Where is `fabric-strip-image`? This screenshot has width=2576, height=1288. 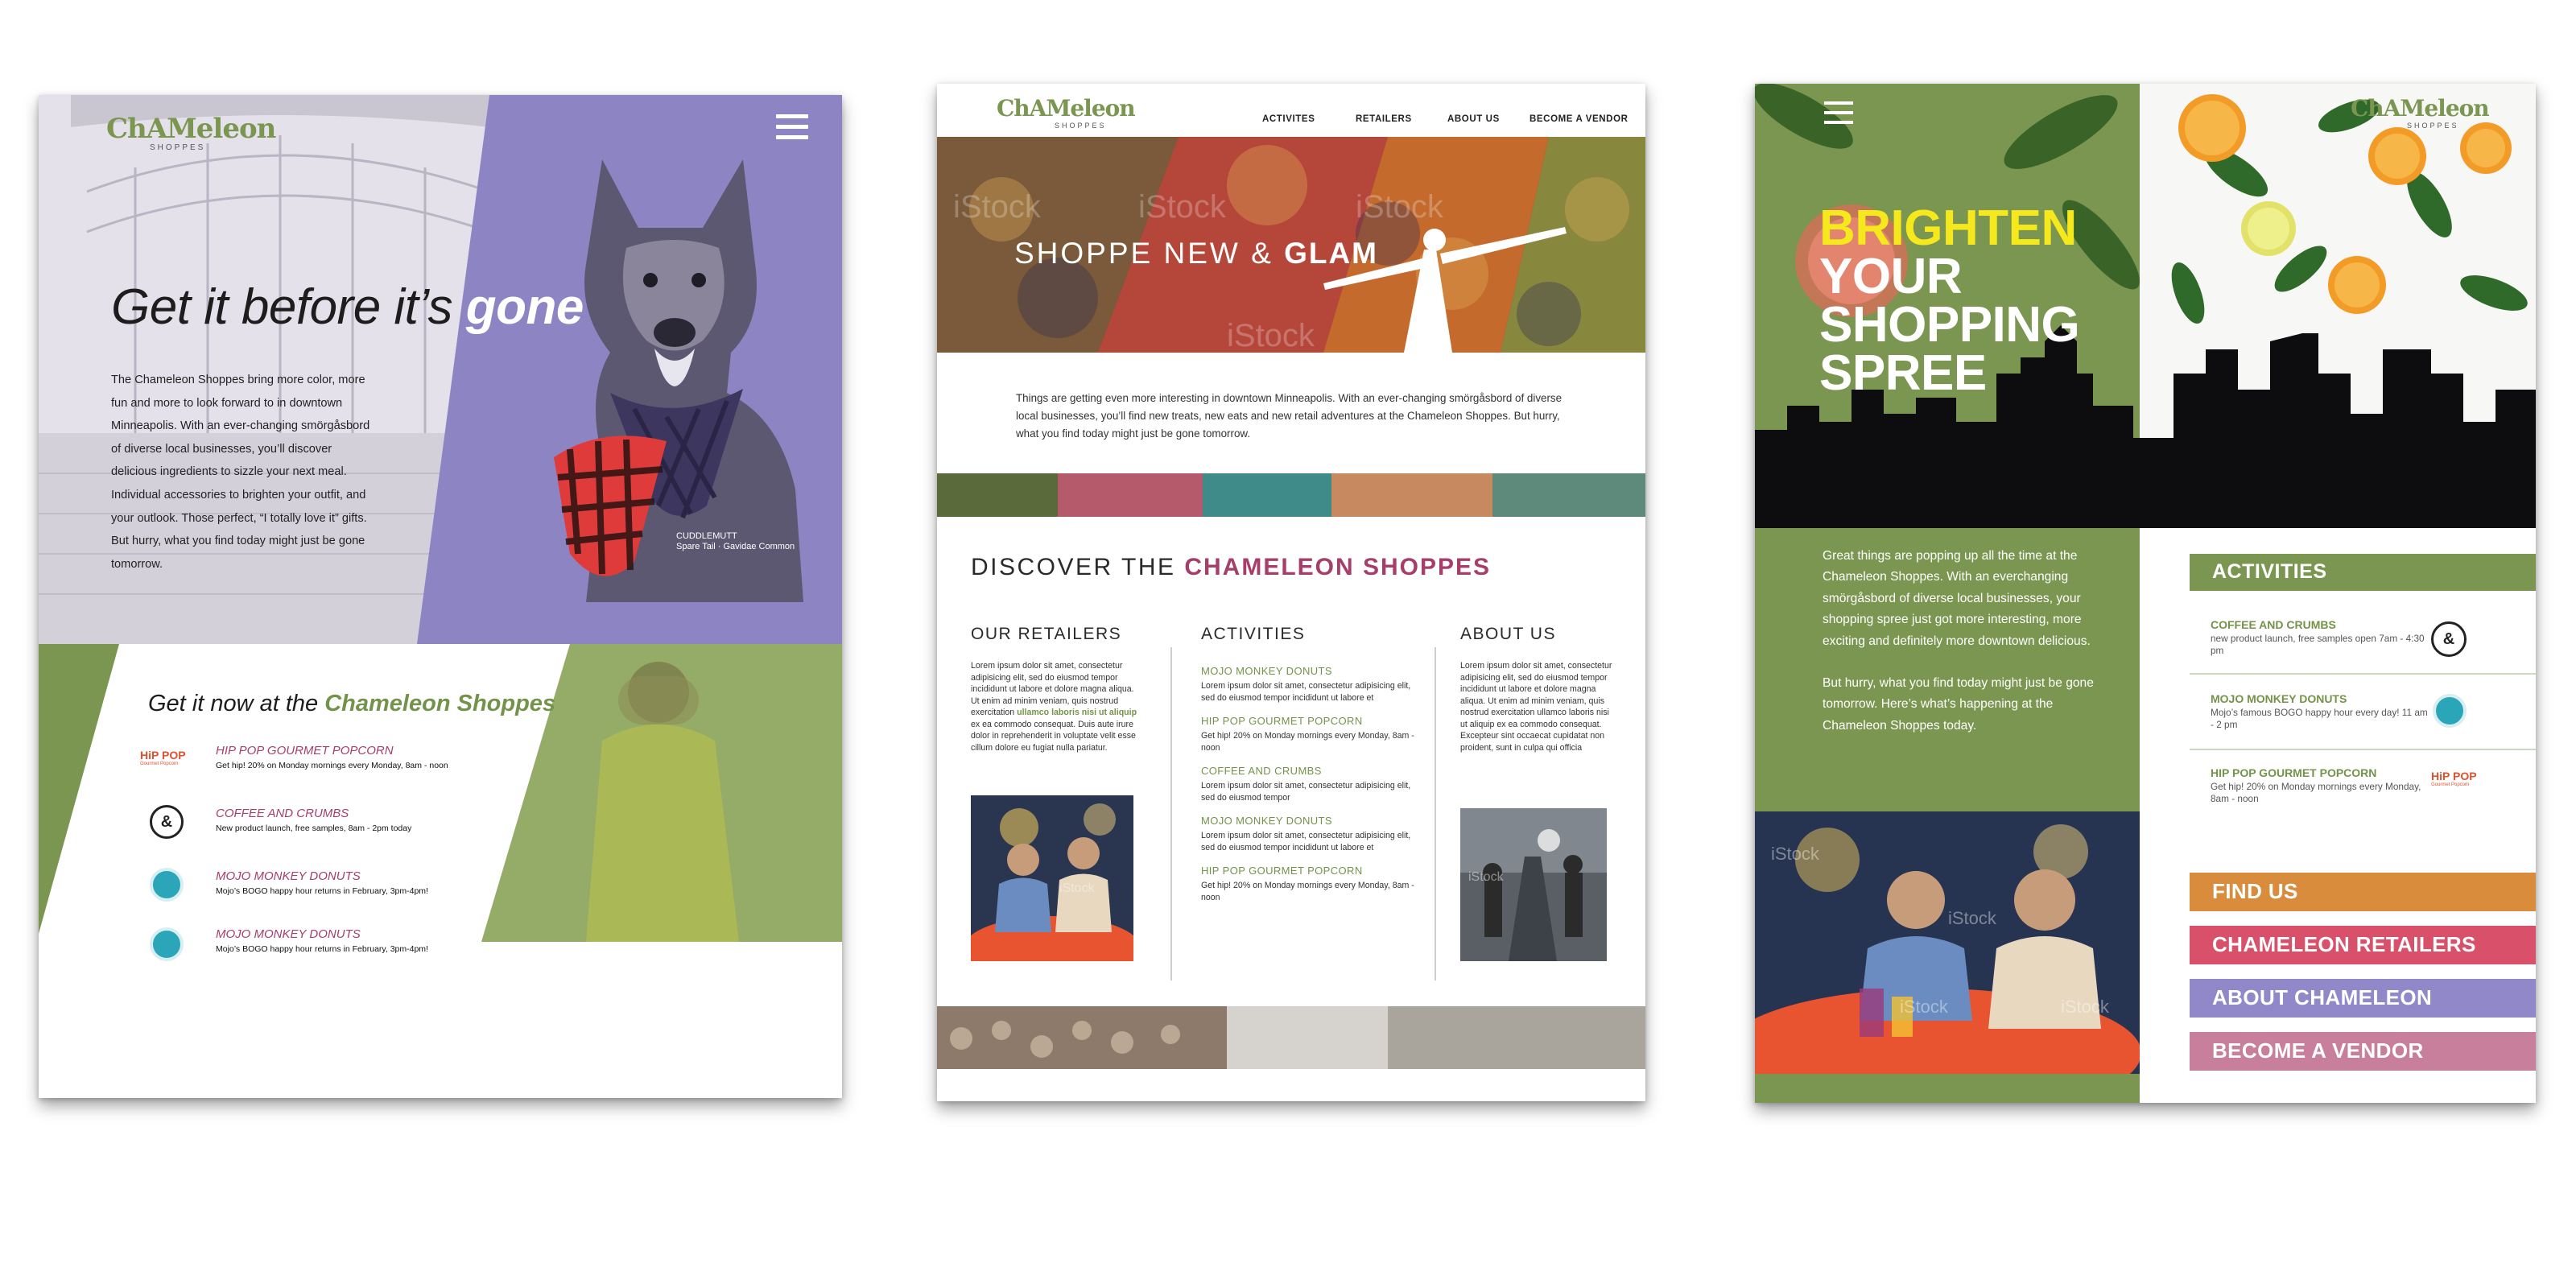 fabric-strip-image is located at coordinates (1291, 495).